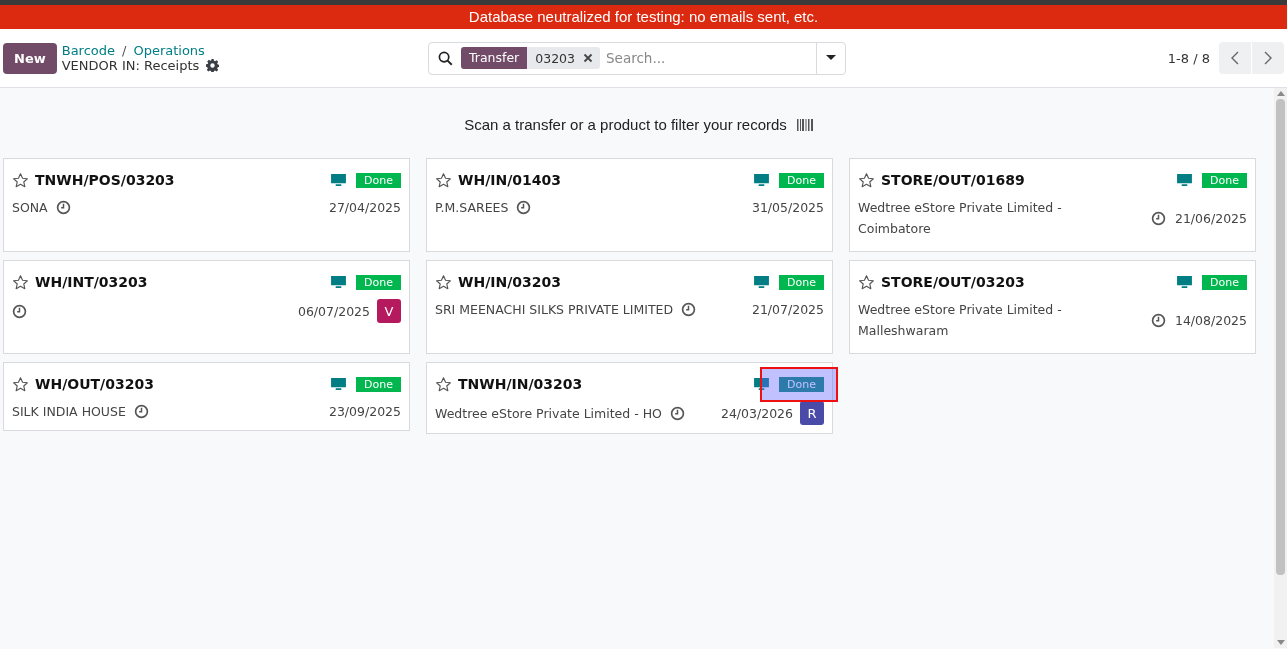 The width and height of the screenshot is (1287, 649). What do you see at coordinates (333, 311) in the screenshot?
I see `scheduled-date: 06/07/2025` at bounding box center [333, 311].